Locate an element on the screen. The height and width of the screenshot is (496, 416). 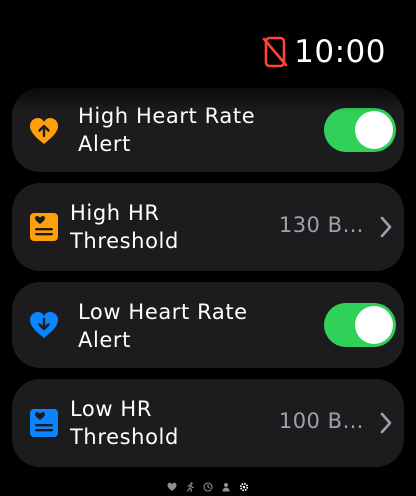
heart-icon is located at coordinates (172, 487).